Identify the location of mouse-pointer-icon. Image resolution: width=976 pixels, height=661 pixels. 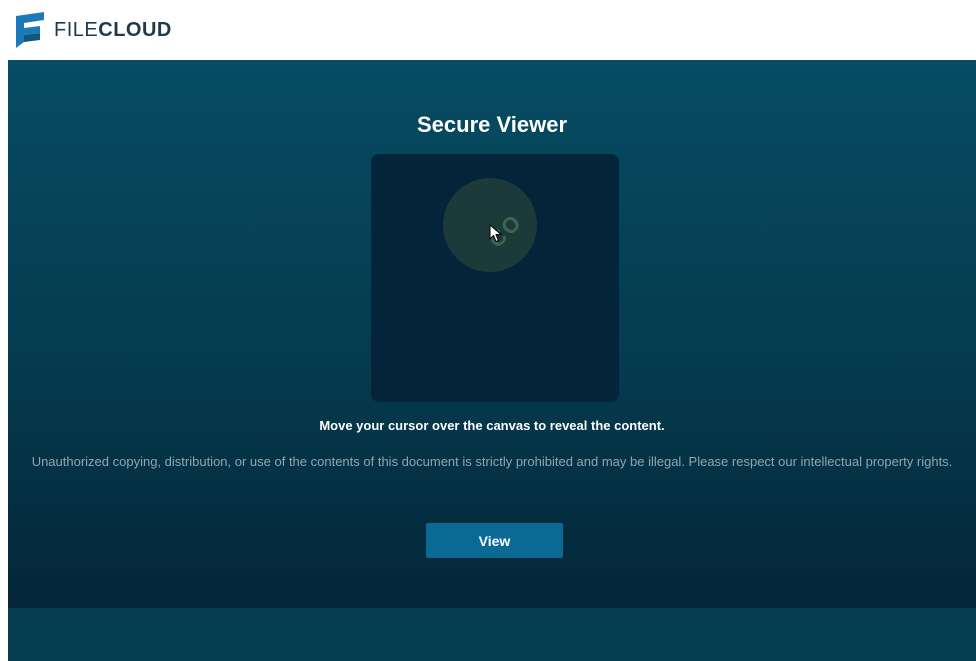
(496, 233).